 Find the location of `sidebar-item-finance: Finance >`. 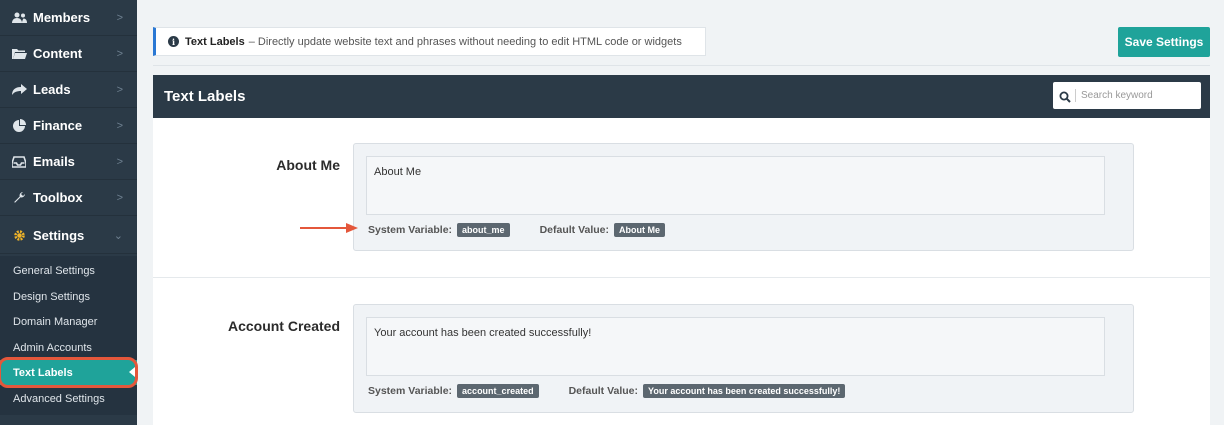

sidebar-item-finance: Finance > is located at coordinates (68, 126).